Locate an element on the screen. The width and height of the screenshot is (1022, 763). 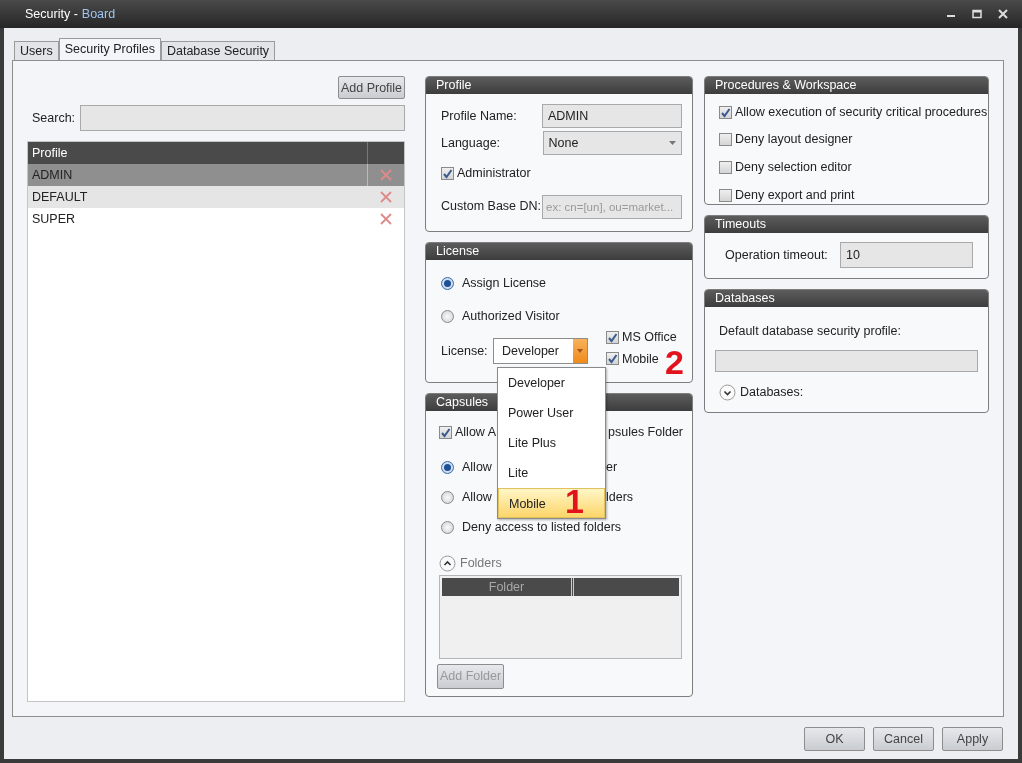
tab: Users is located at coordinates (36, 50).